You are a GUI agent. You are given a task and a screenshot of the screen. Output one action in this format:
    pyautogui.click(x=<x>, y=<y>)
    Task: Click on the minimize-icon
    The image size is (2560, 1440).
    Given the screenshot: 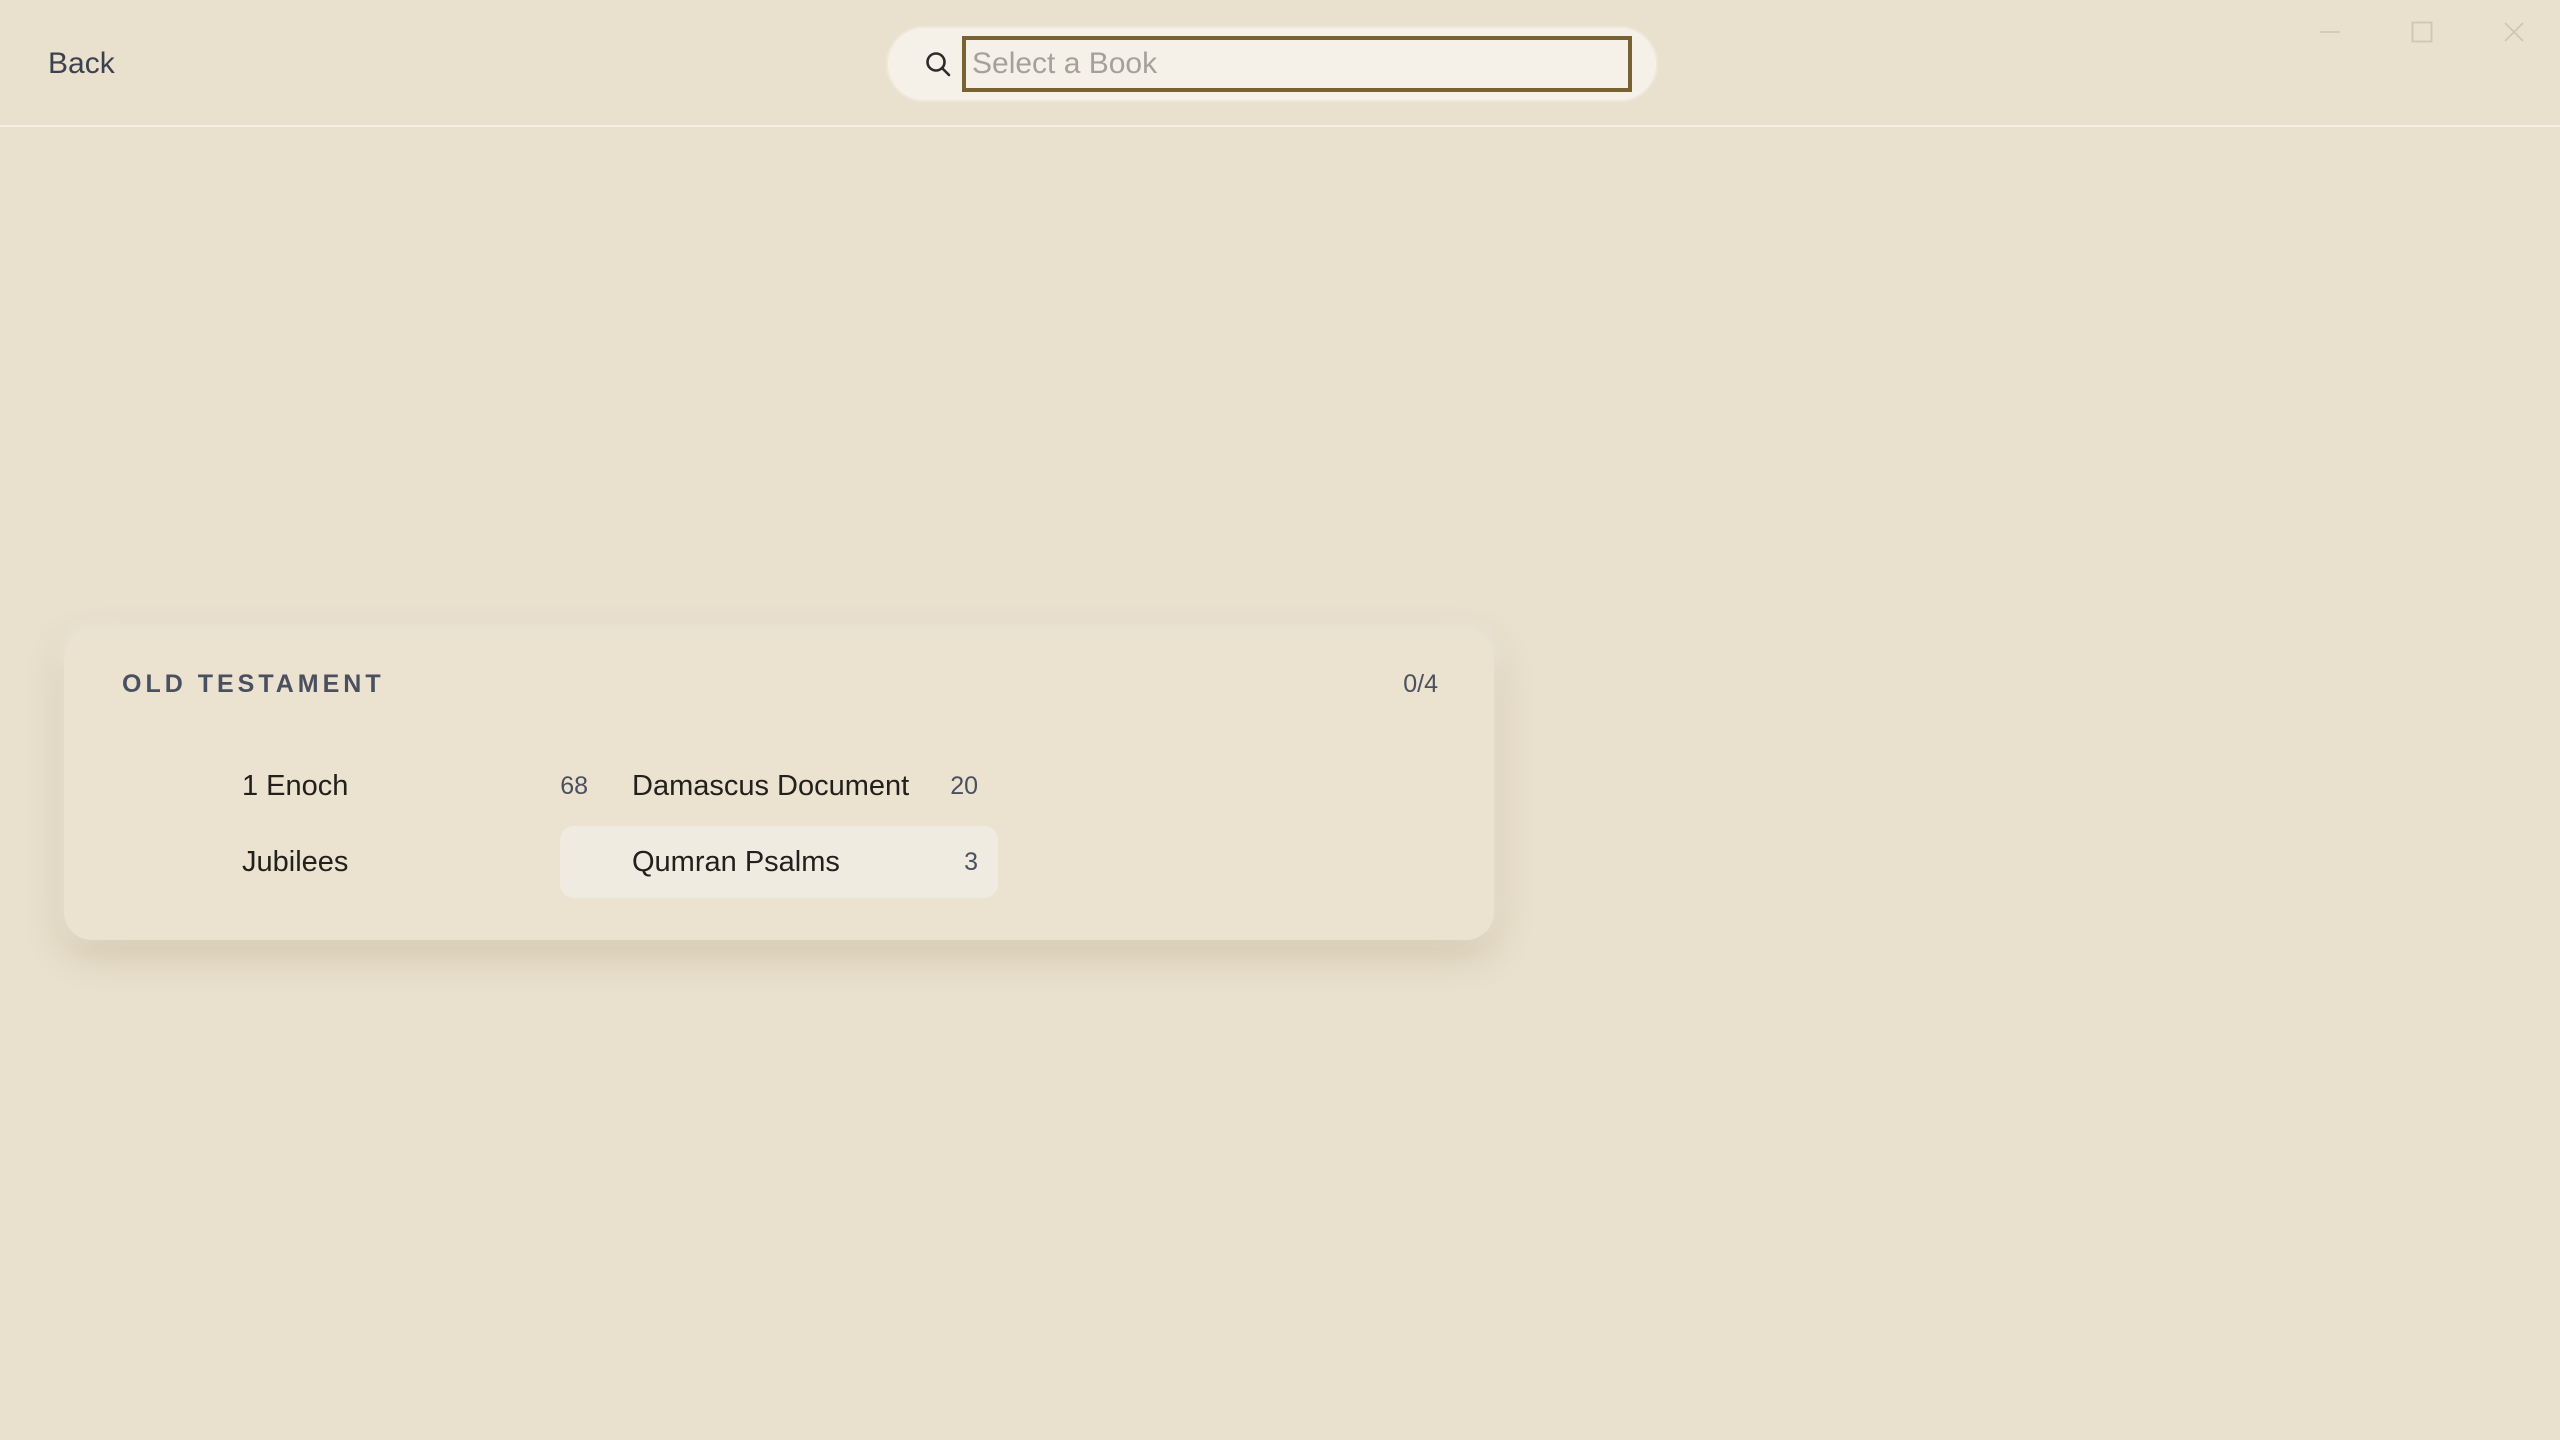 What is the action you would take?
    pyautogui.click(x=2330, y=32)
    